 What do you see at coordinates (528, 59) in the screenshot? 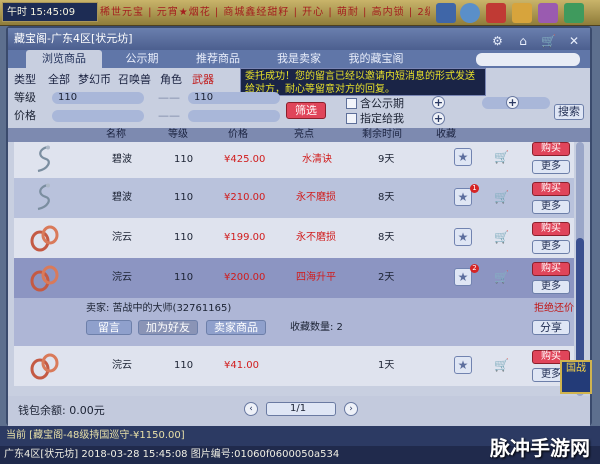
I see `tab-search-input` at bounding box center [528, 59].